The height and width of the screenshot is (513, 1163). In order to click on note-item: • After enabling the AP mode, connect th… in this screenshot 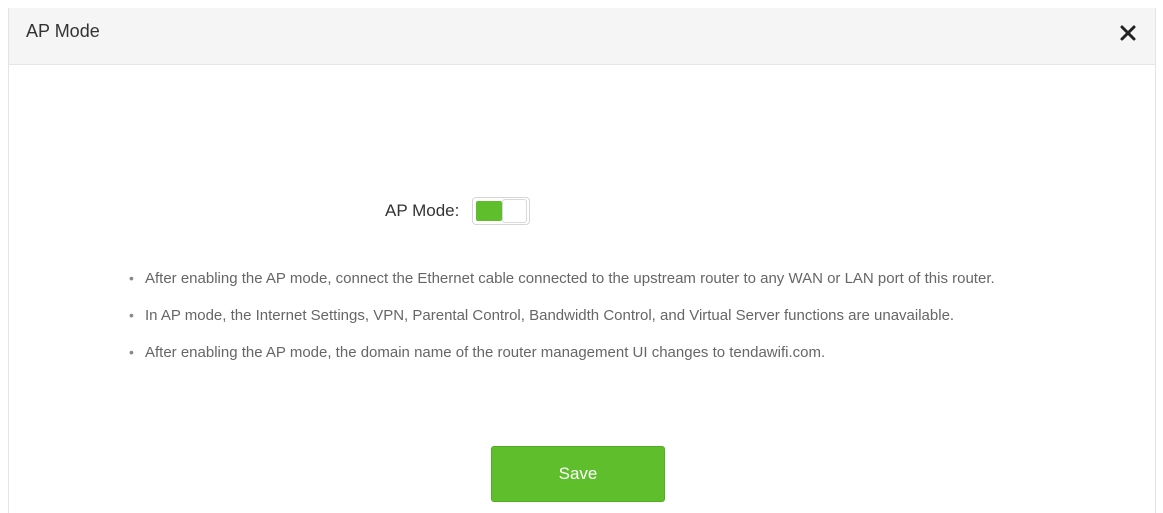, I will do `click(579, 278)`.